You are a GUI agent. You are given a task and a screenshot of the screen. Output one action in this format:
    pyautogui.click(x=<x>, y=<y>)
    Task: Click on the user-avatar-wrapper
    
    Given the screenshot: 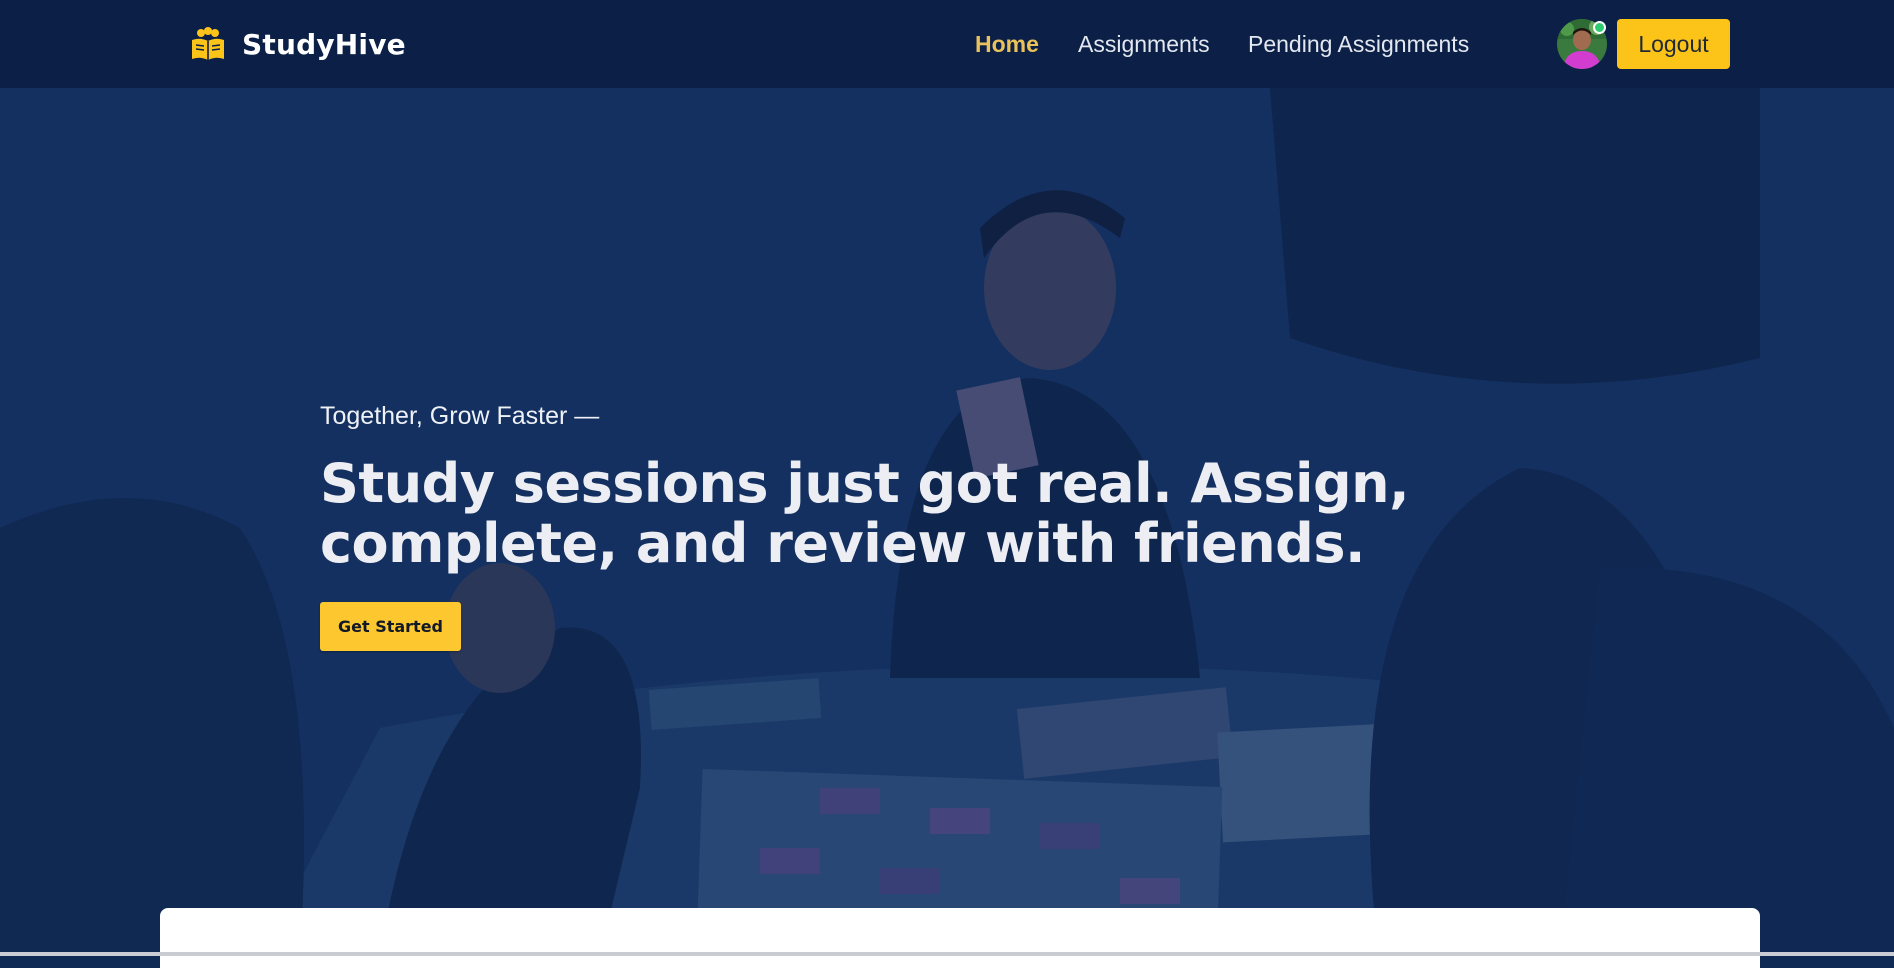 What is the action you would take?
    pyautogui.click(x=1582, y=44)
    